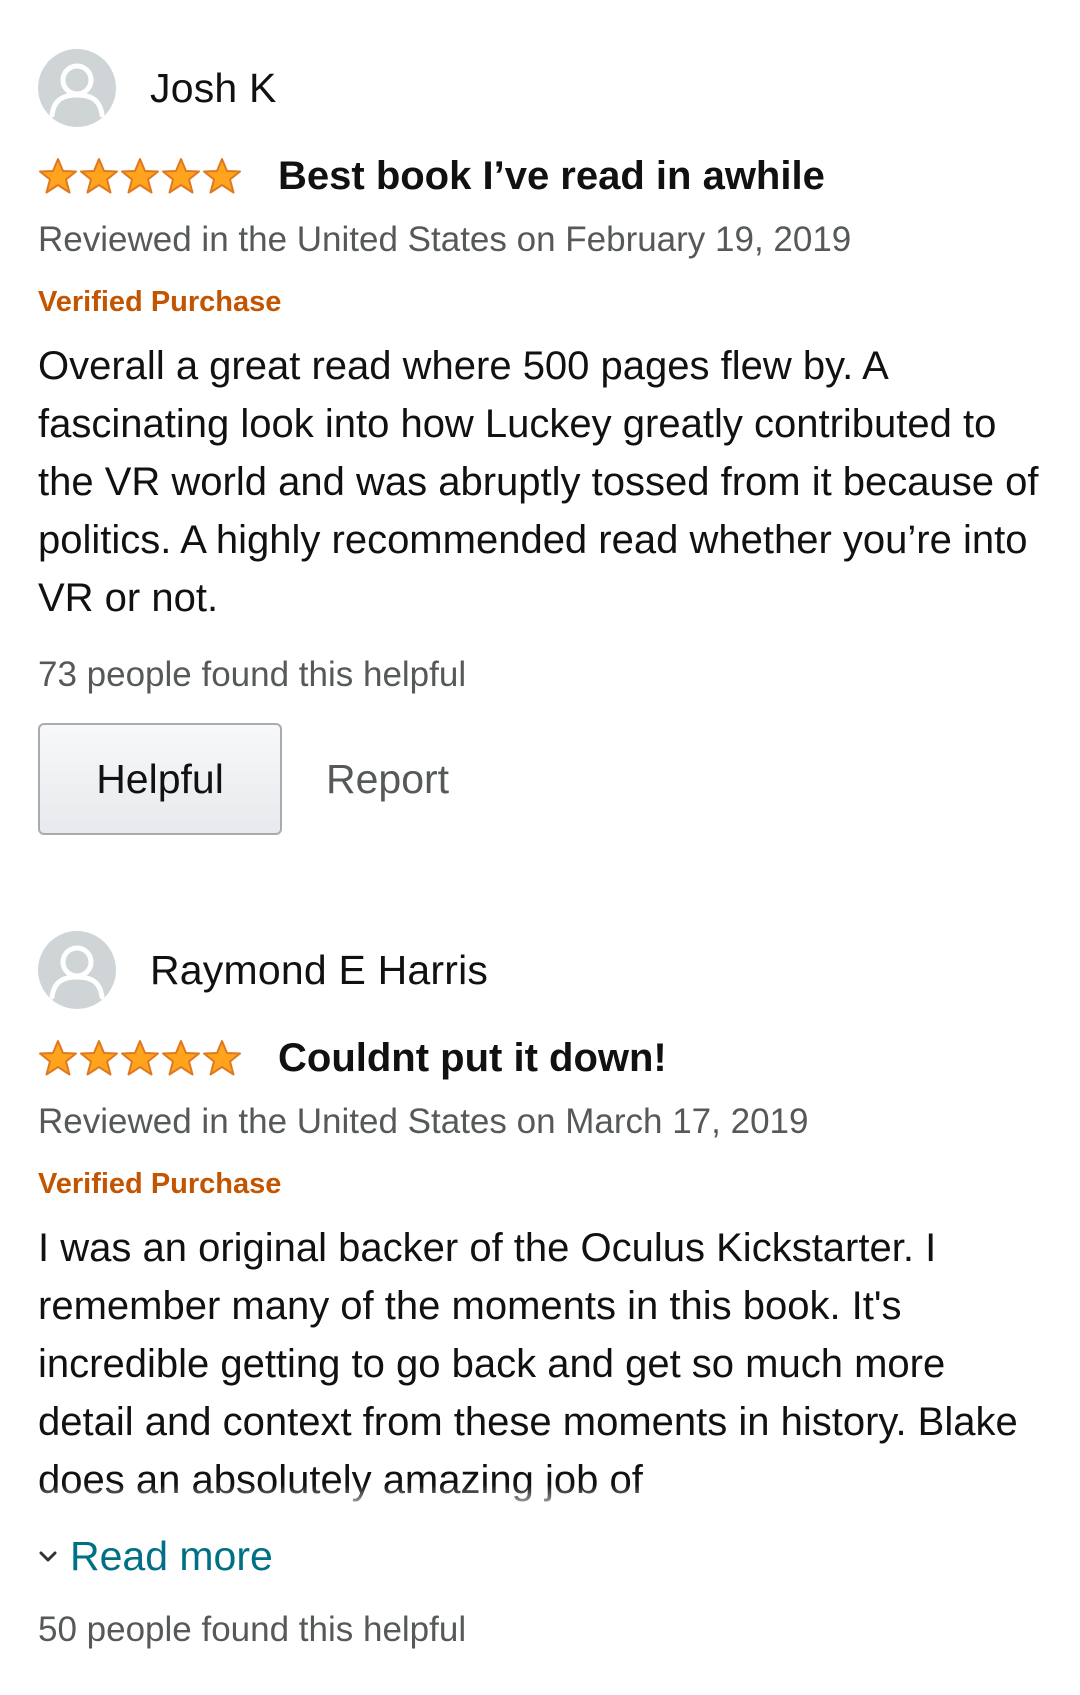  What do you see at coordinates (160, 779) in the screenshot?
I see `helpful-button: Helpful` at bounding box center [160, 779].